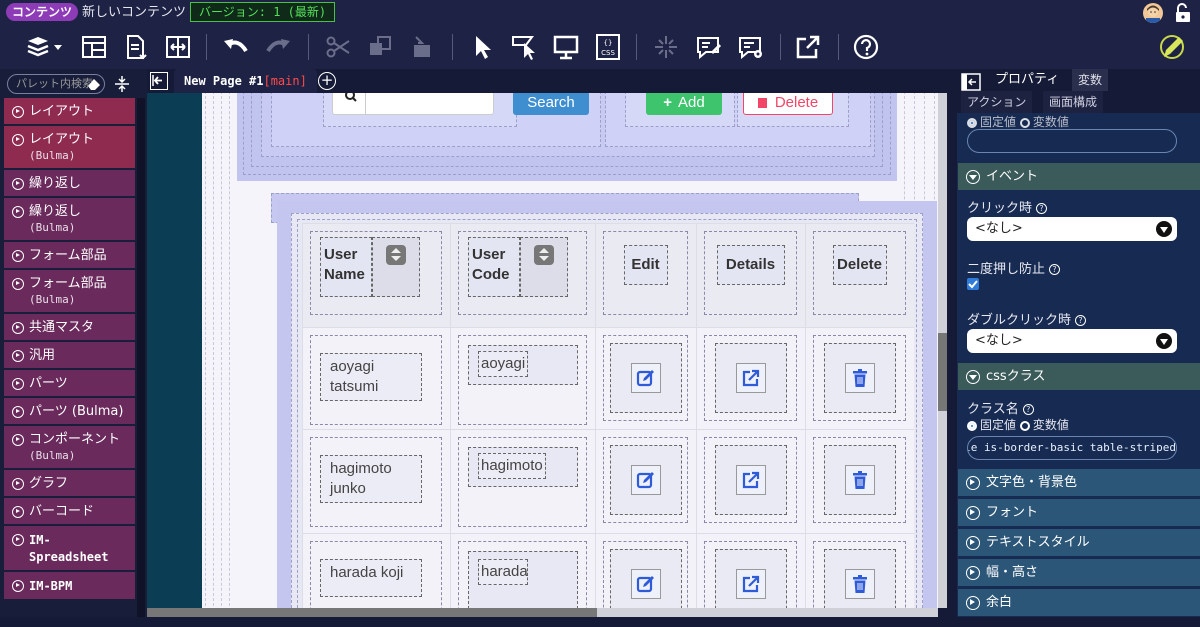 This screenshot has width=1200, height=627. What do you see at coordinates (354, 376) in the screenshot?
I see `user-name-cell: aoyagi tatsumi` at bounding box center [354, 376].